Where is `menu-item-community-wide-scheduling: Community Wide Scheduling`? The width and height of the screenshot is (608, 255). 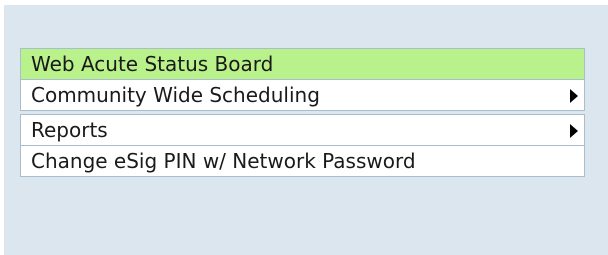 menu-item-community-wide-scheduling: Community Wide Scheduling is located at coordinates (302, 95).